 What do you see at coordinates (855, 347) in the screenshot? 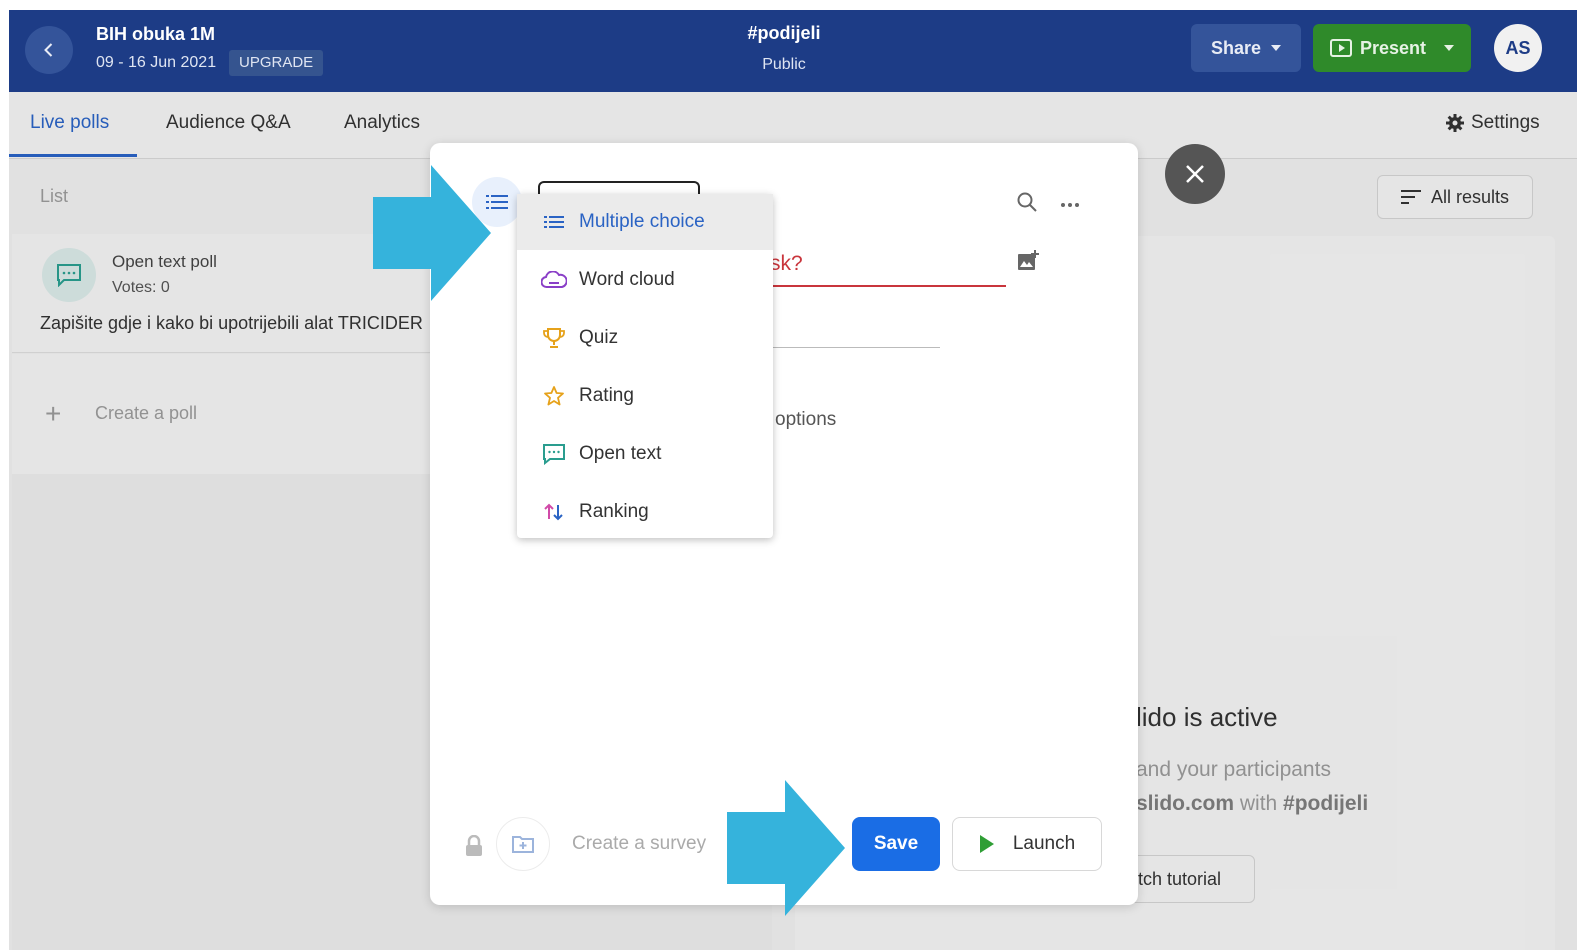
I see `option-input-underline` at bounding box center [855, 347].